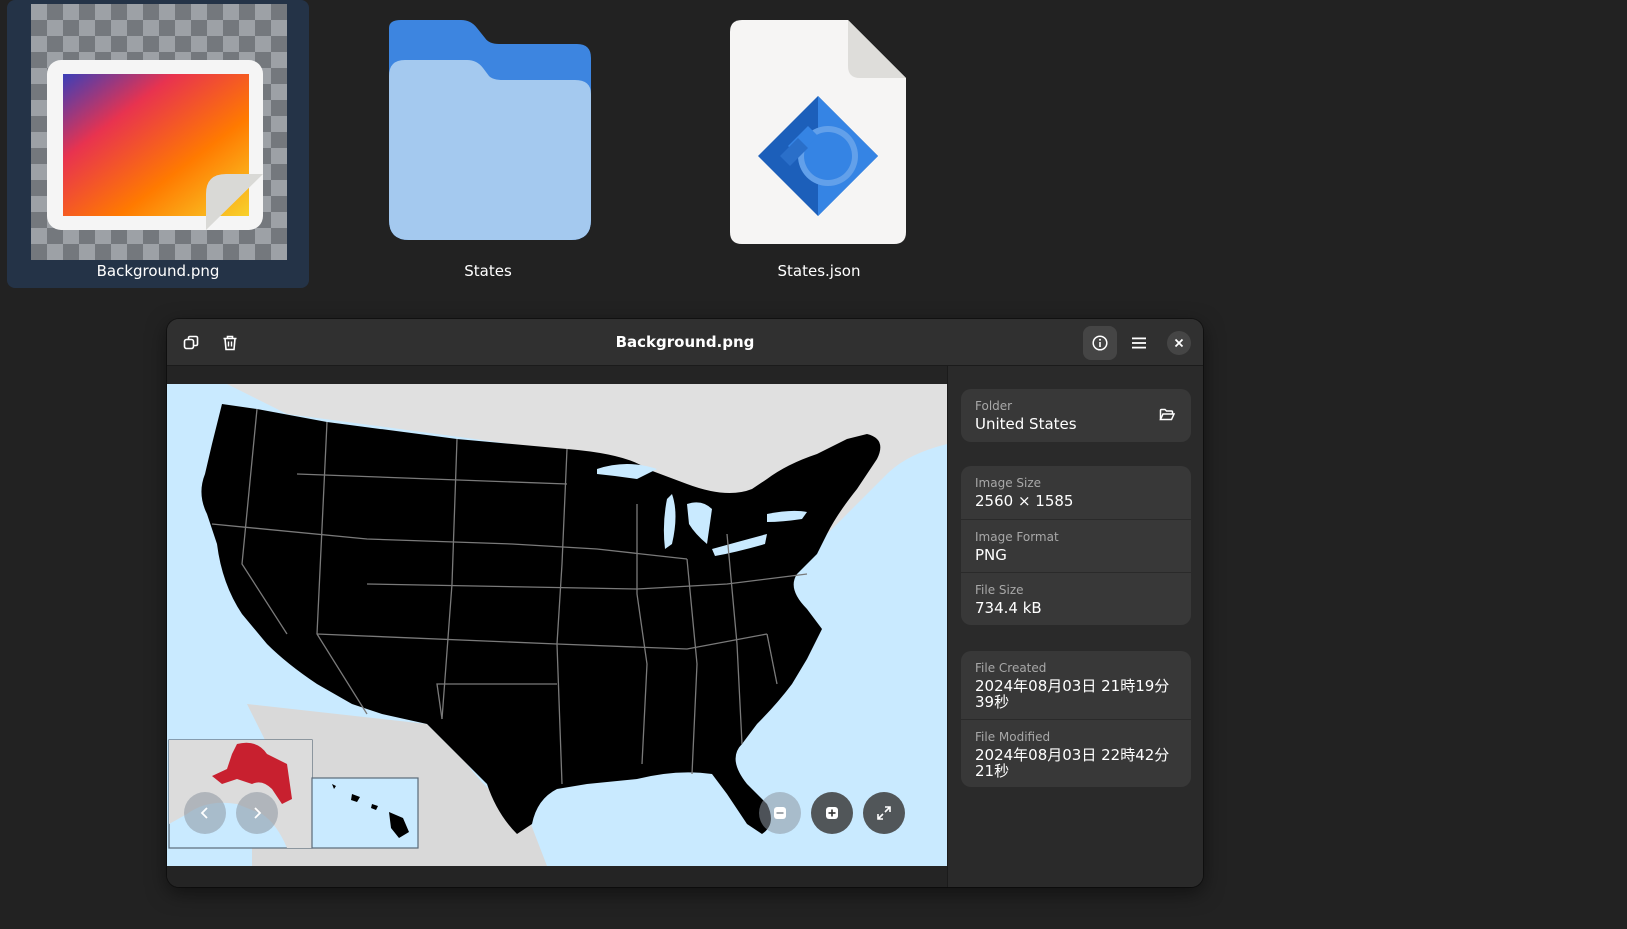  What do you see at coordinates (159, 132) in the screenshot?
I see `image-file-thumbnail` at bounding box center [159, 132].